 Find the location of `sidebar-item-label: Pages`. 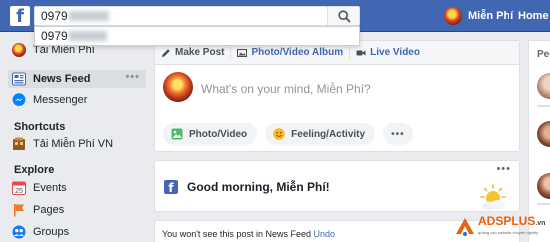

sidebar-item-label: Pages is located at coordinates (49, 210).